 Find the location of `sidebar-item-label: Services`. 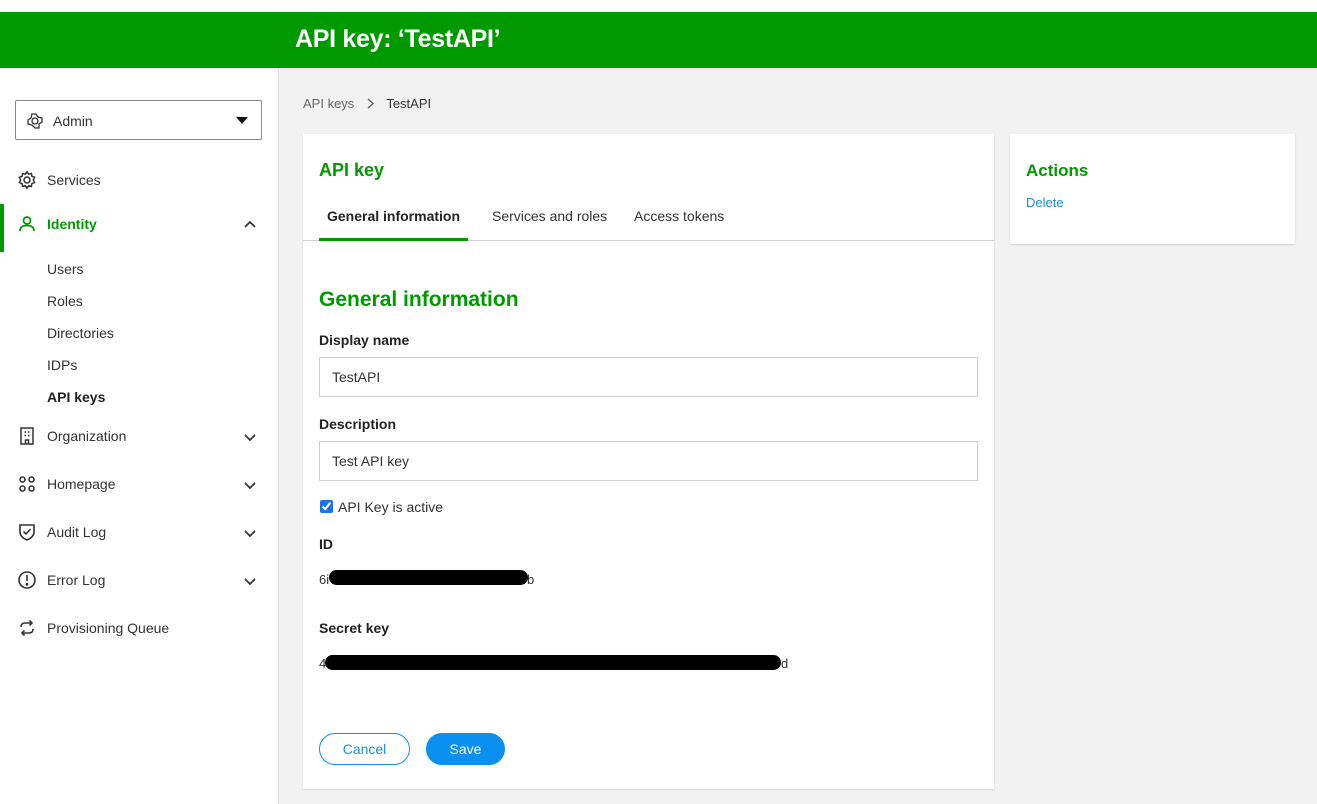

sidebar-item-label: Services is located at coordinates (74, 180).